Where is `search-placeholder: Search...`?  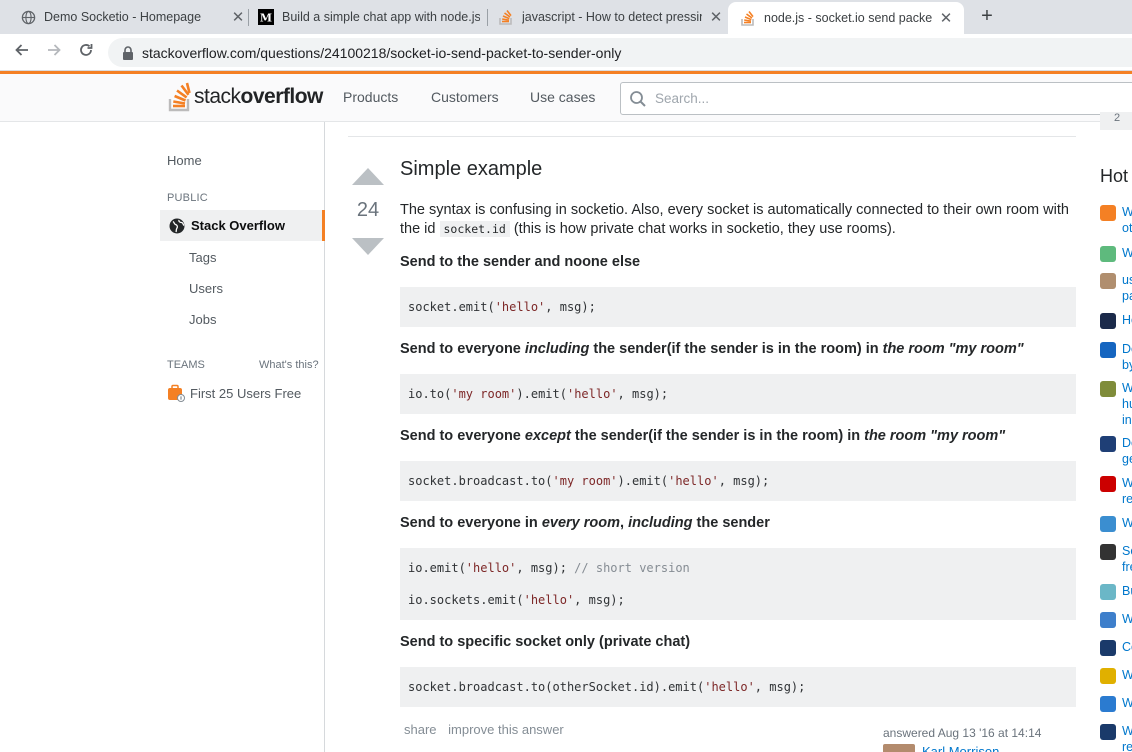 search-placeholder: Search... is located at coordinates (682, 98).